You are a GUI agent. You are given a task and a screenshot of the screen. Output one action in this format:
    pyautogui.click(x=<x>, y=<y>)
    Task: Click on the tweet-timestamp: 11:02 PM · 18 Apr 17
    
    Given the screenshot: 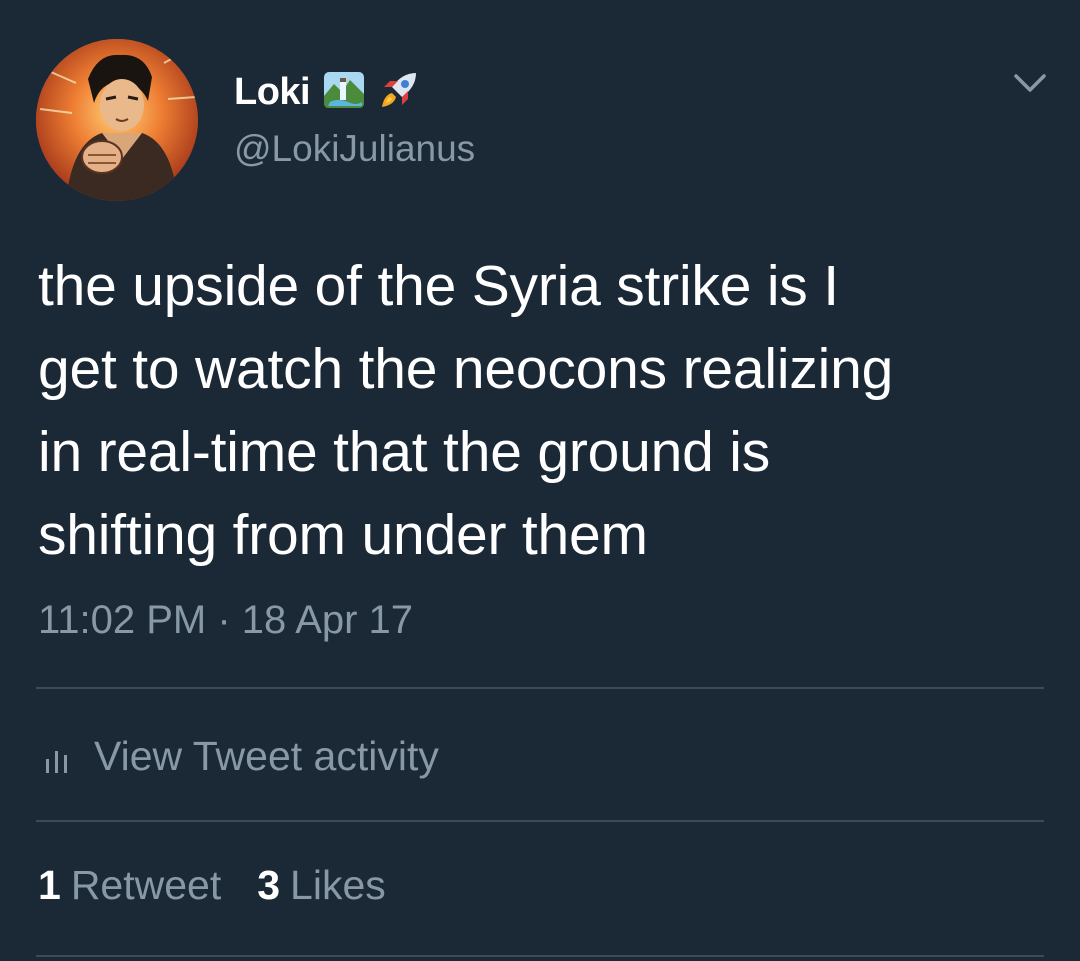 What is the action you would take?
    pyautogui.click(x=225, y=620)
    